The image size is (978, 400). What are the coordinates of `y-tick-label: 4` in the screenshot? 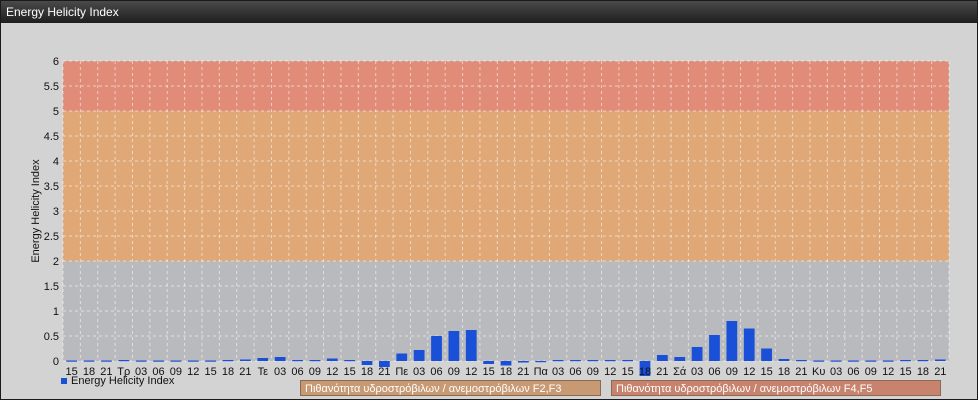 It's located at (56, 162).